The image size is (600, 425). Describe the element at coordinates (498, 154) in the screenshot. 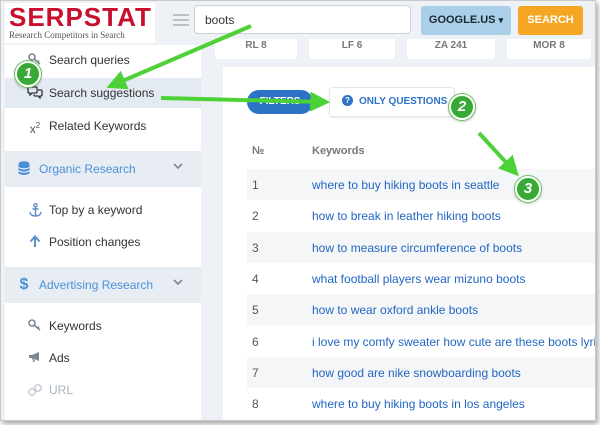

I see `arrow-to-results` at that location.